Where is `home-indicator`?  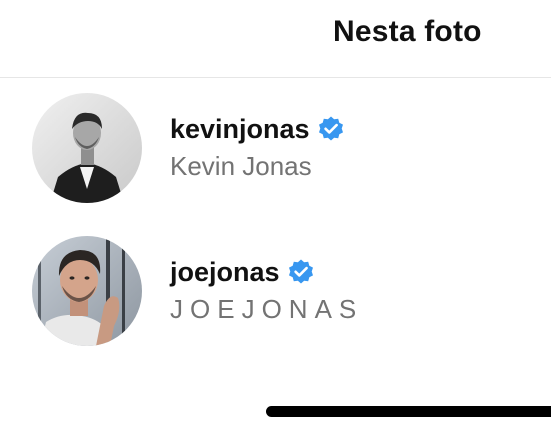
home-indicator is located at coordinates (408, 411).